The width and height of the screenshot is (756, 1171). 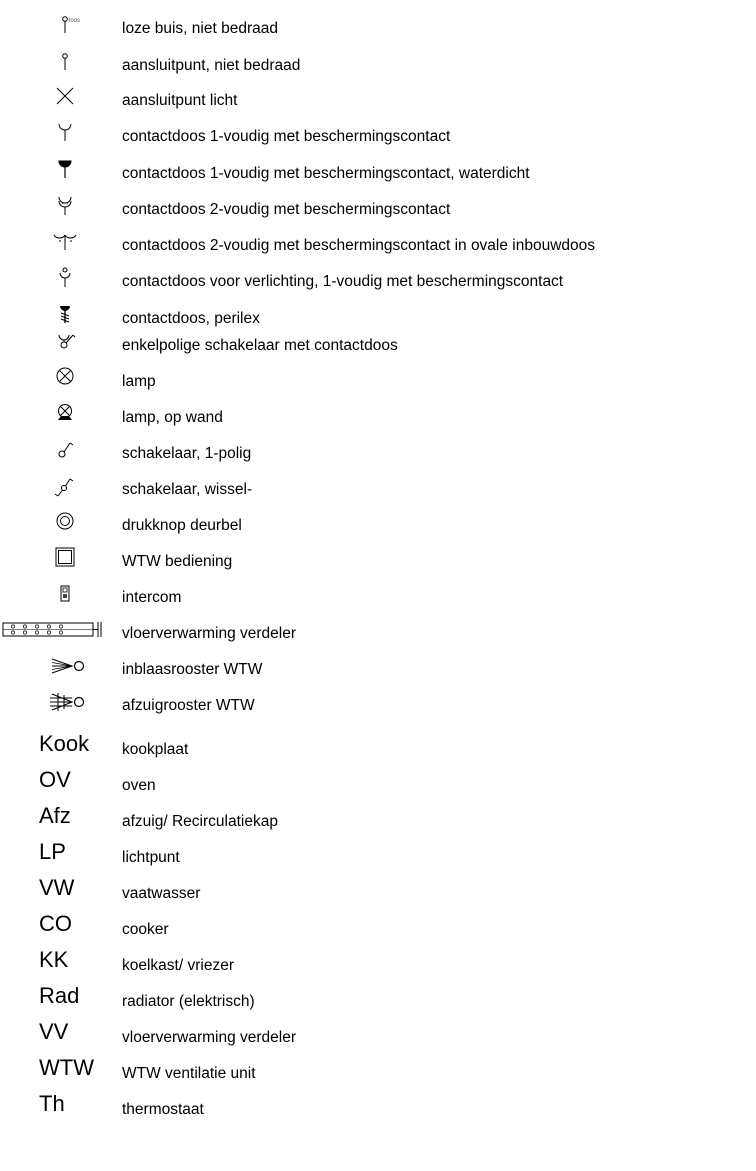 I want to click on legend-label: intercom, so click(x=152, y=597).